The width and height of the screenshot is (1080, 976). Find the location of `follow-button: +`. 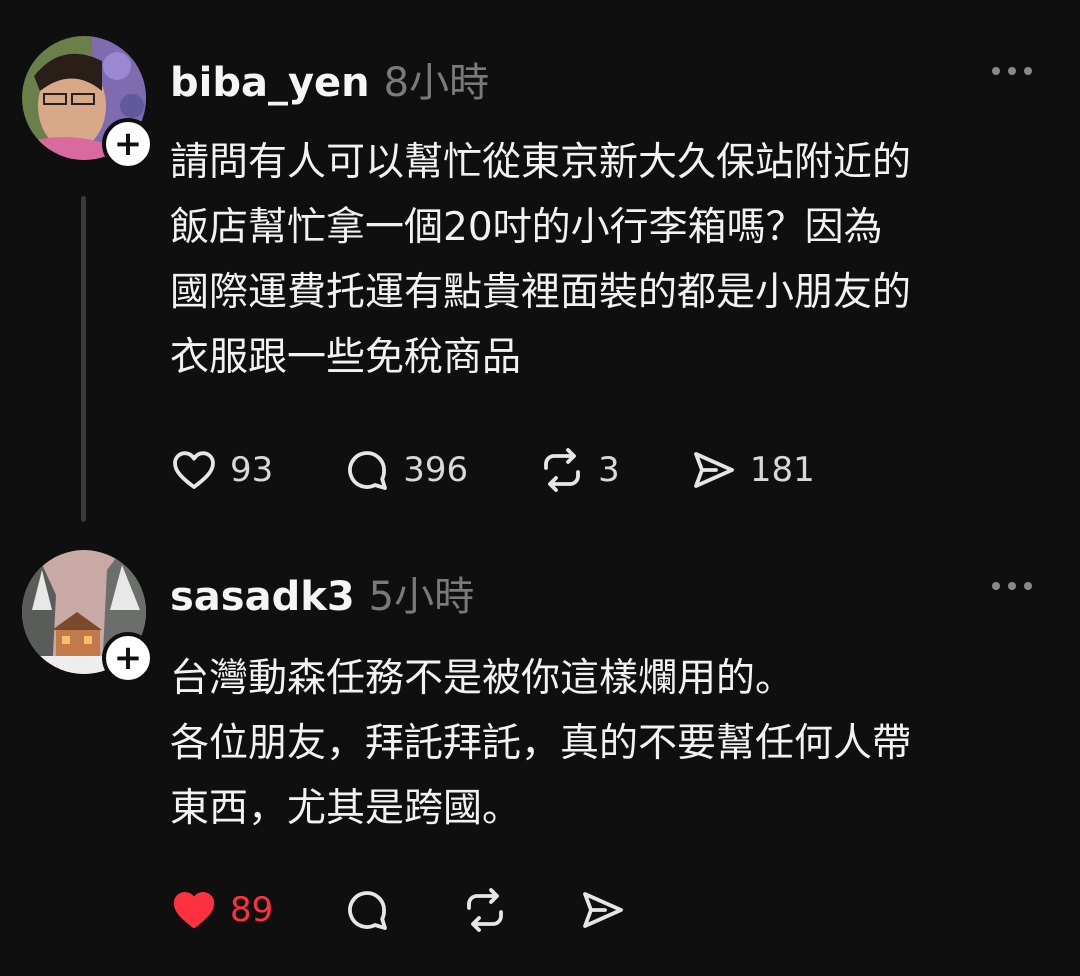

follow-button: + is located at coordinates (128, 658).